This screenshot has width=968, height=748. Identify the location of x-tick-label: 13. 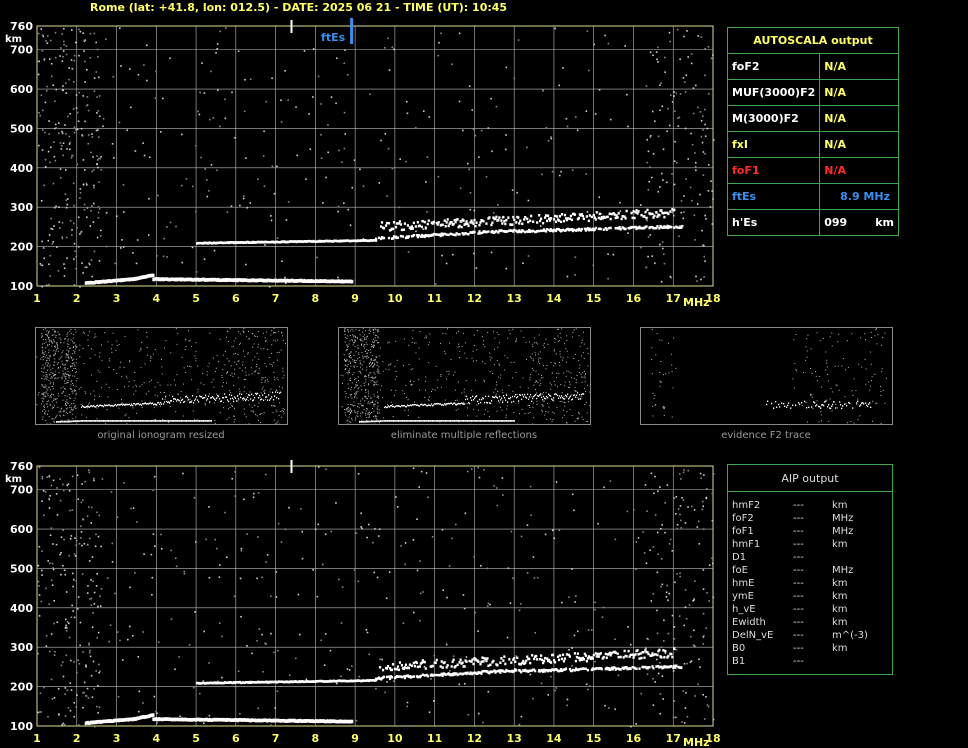
(514, 738).